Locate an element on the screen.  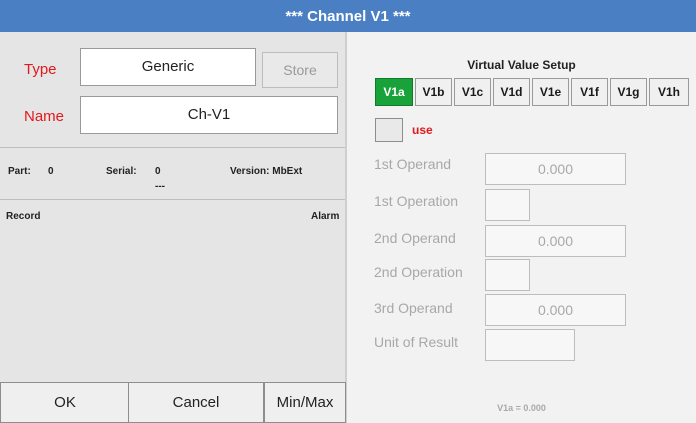
alarm-label: Alarm is located at coordinates (325, 216).